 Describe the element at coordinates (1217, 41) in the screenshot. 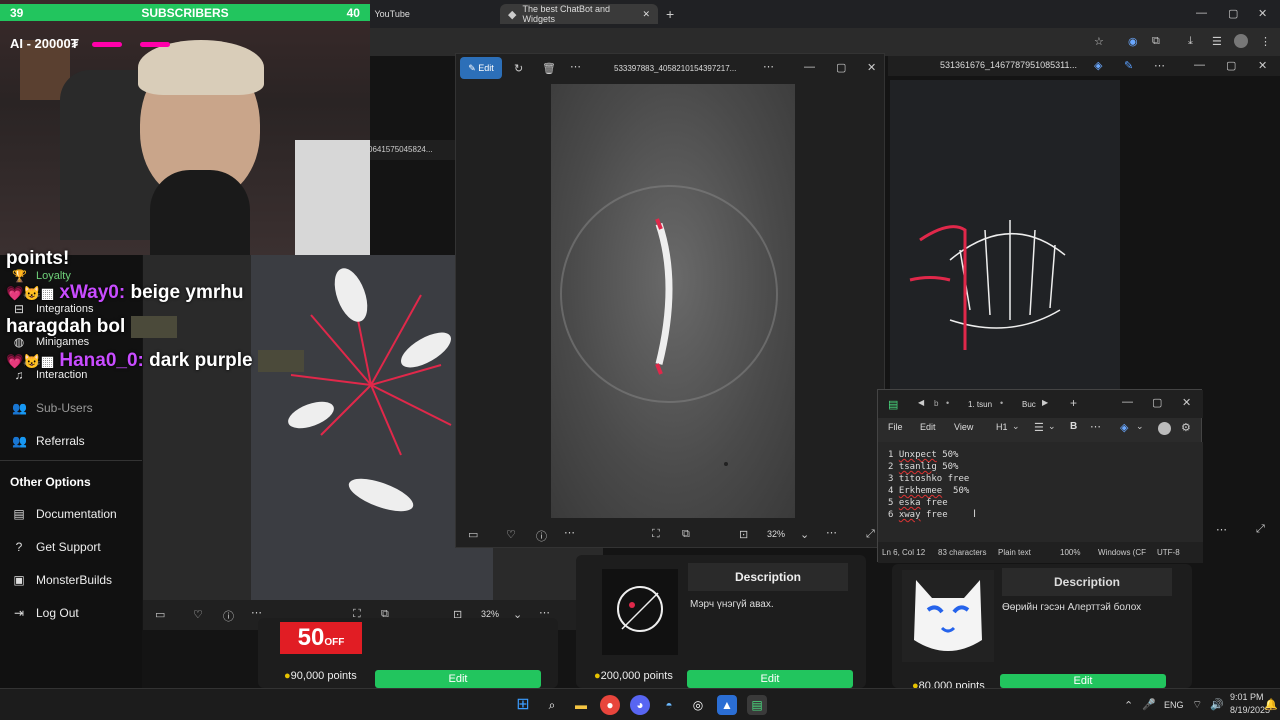

I see `collections-icon: ☰` at that location.